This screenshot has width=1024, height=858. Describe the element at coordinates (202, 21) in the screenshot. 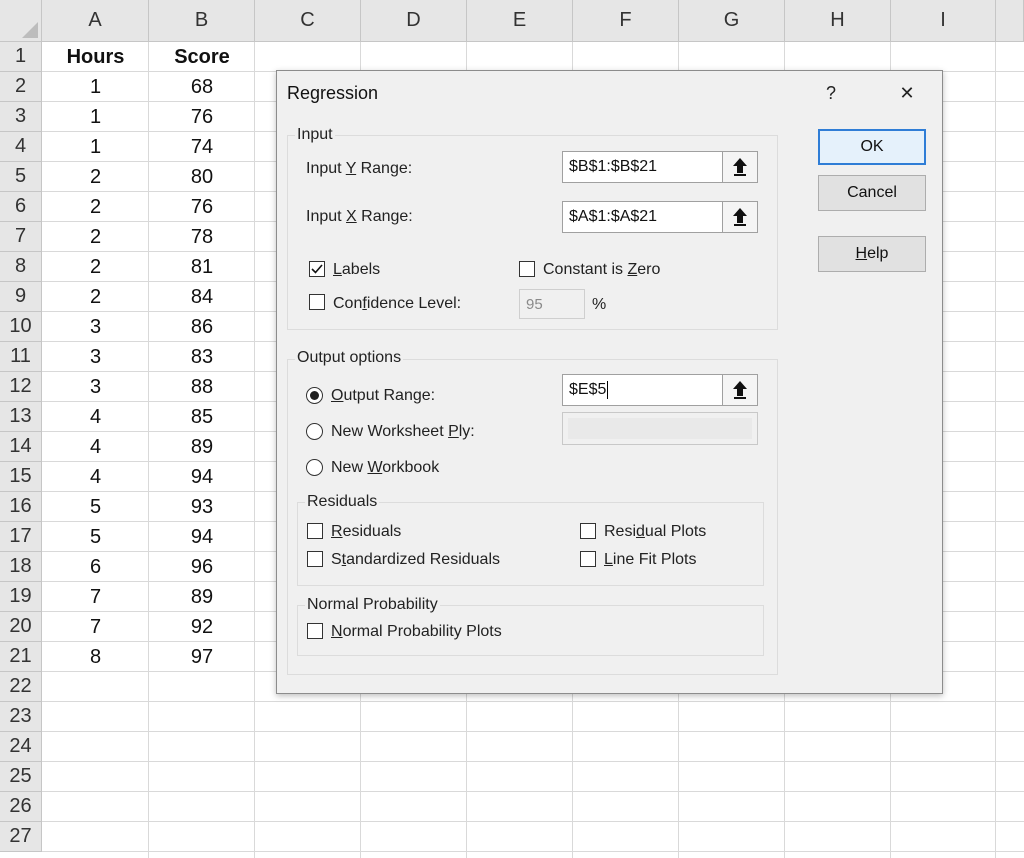

I see `column-header-b: B` at that location.